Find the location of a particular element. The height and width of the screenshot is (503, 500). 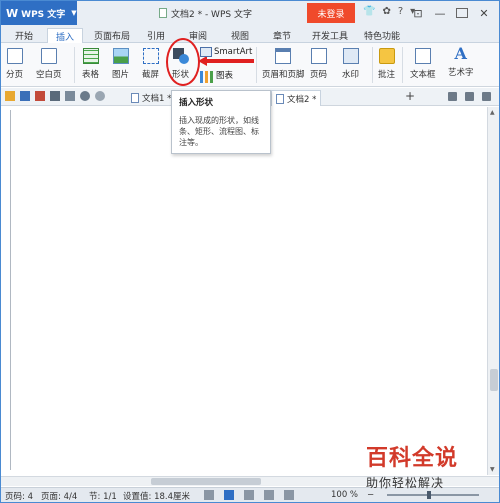

export-pdf-icon is located at coordinates (40, 96).